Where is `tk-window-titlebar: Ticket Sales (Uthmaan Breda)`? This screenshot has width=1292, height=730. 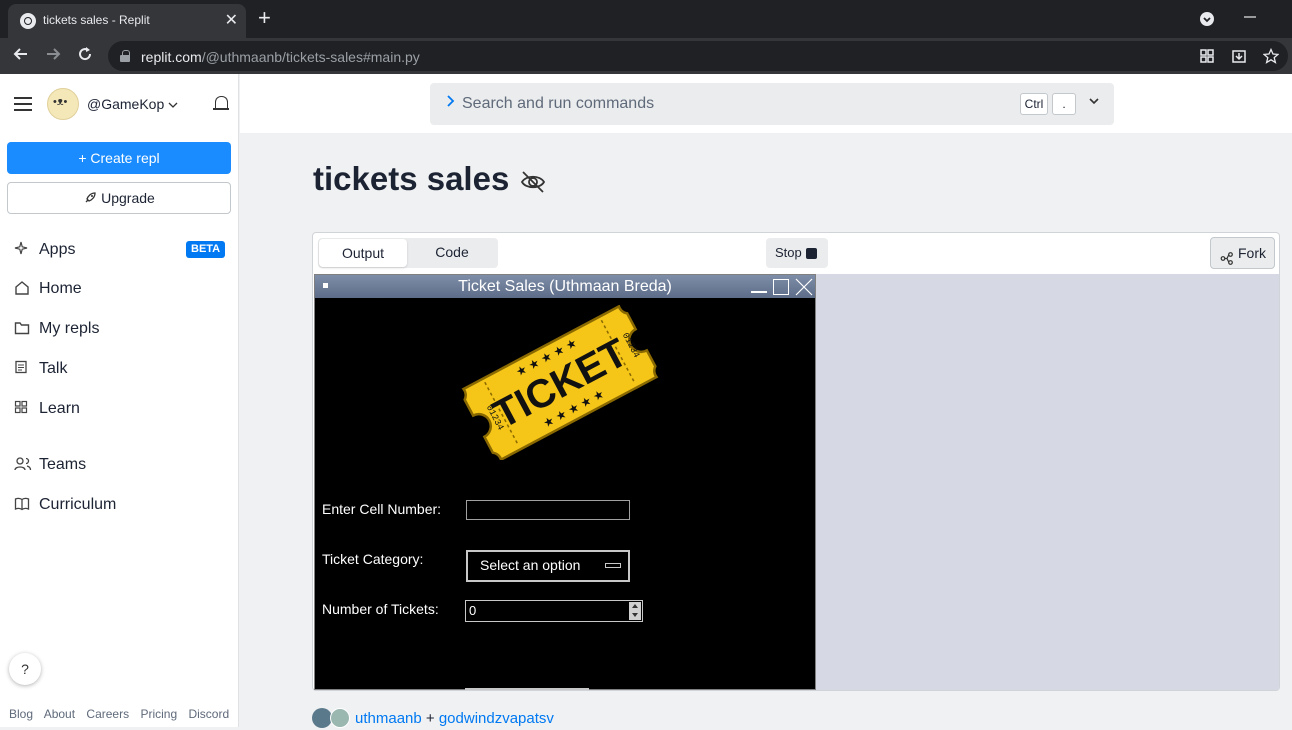 tk-window-titlebar: Ticket Sales (Uthmaan Breda) is located at coordinates (565, 286).